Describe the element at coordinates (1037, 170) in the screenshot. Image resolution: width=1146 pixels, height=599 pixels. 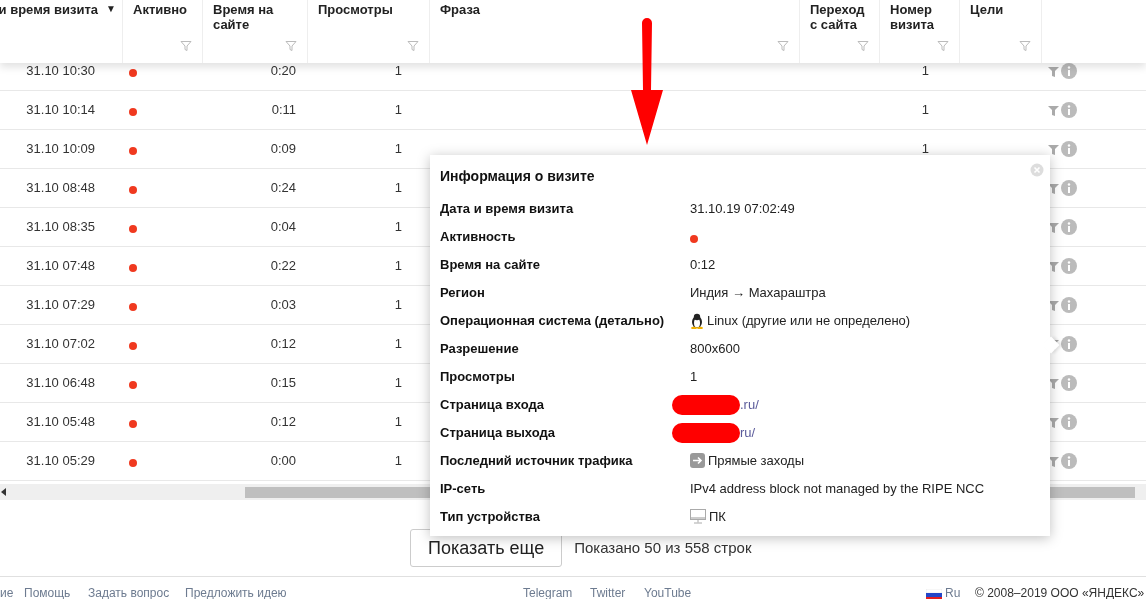
I see `close-icon` at that location.